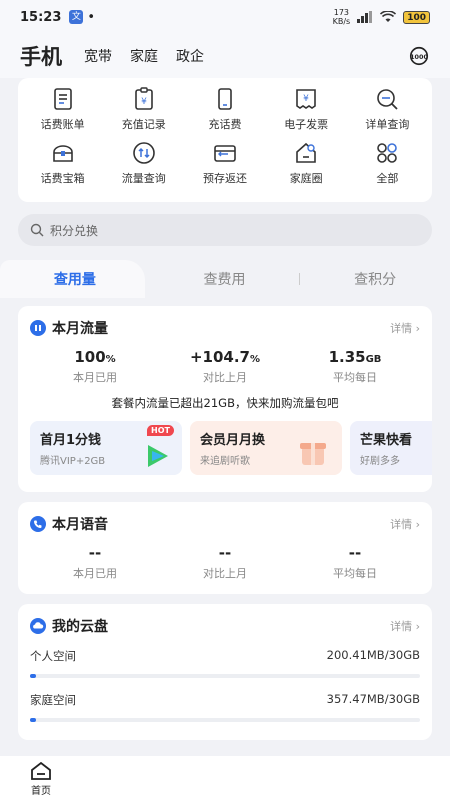 This screenshot has height=800, width=450. Describe the element at coordinates (341, 17) in the screenshot. I see `net-speed: 173 KB/s` at that location.